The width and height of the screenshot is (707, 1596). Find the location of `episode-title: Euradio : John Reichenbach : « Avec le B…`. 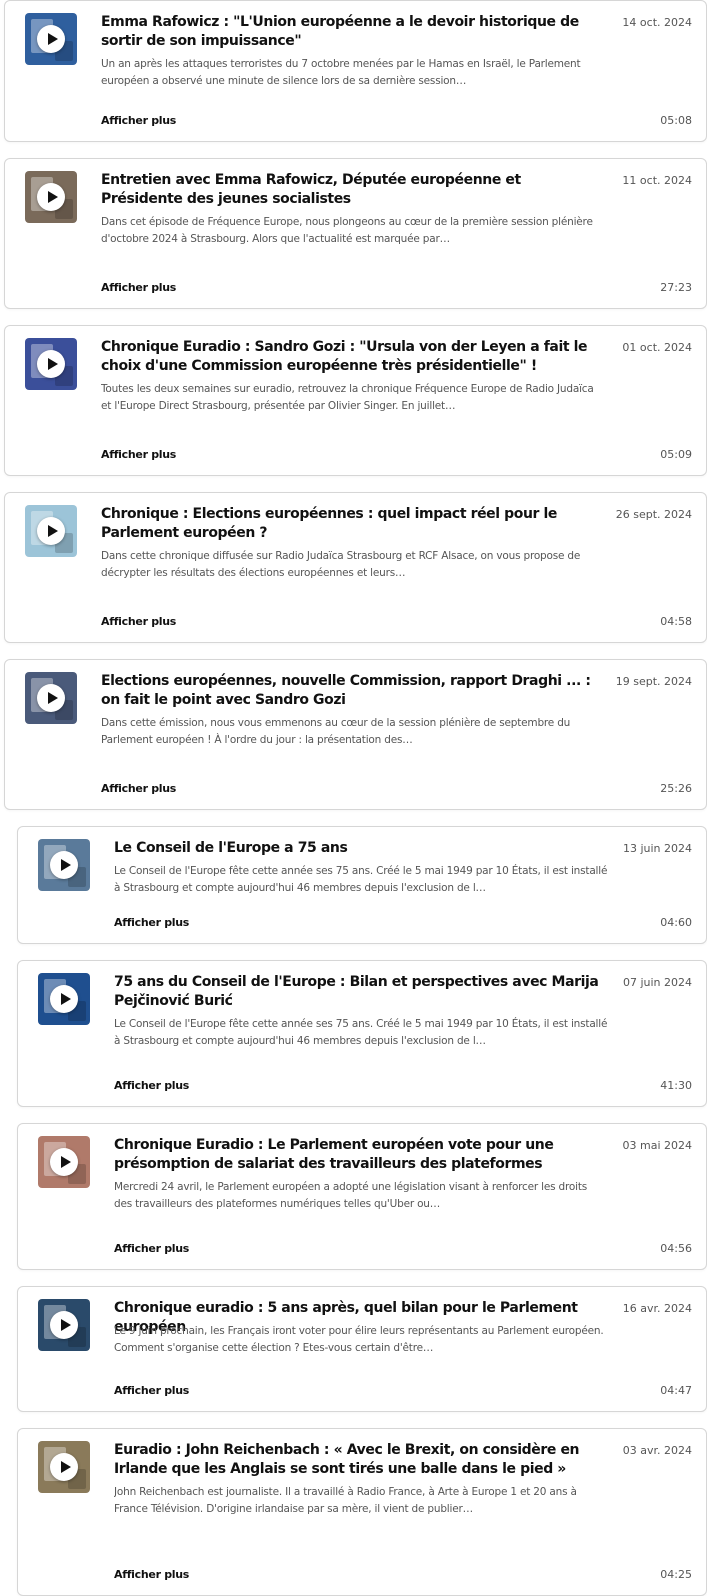

episode-title: Euradio : John Reichenbach : « Avec le B… is located at coordinates (359, 1460).